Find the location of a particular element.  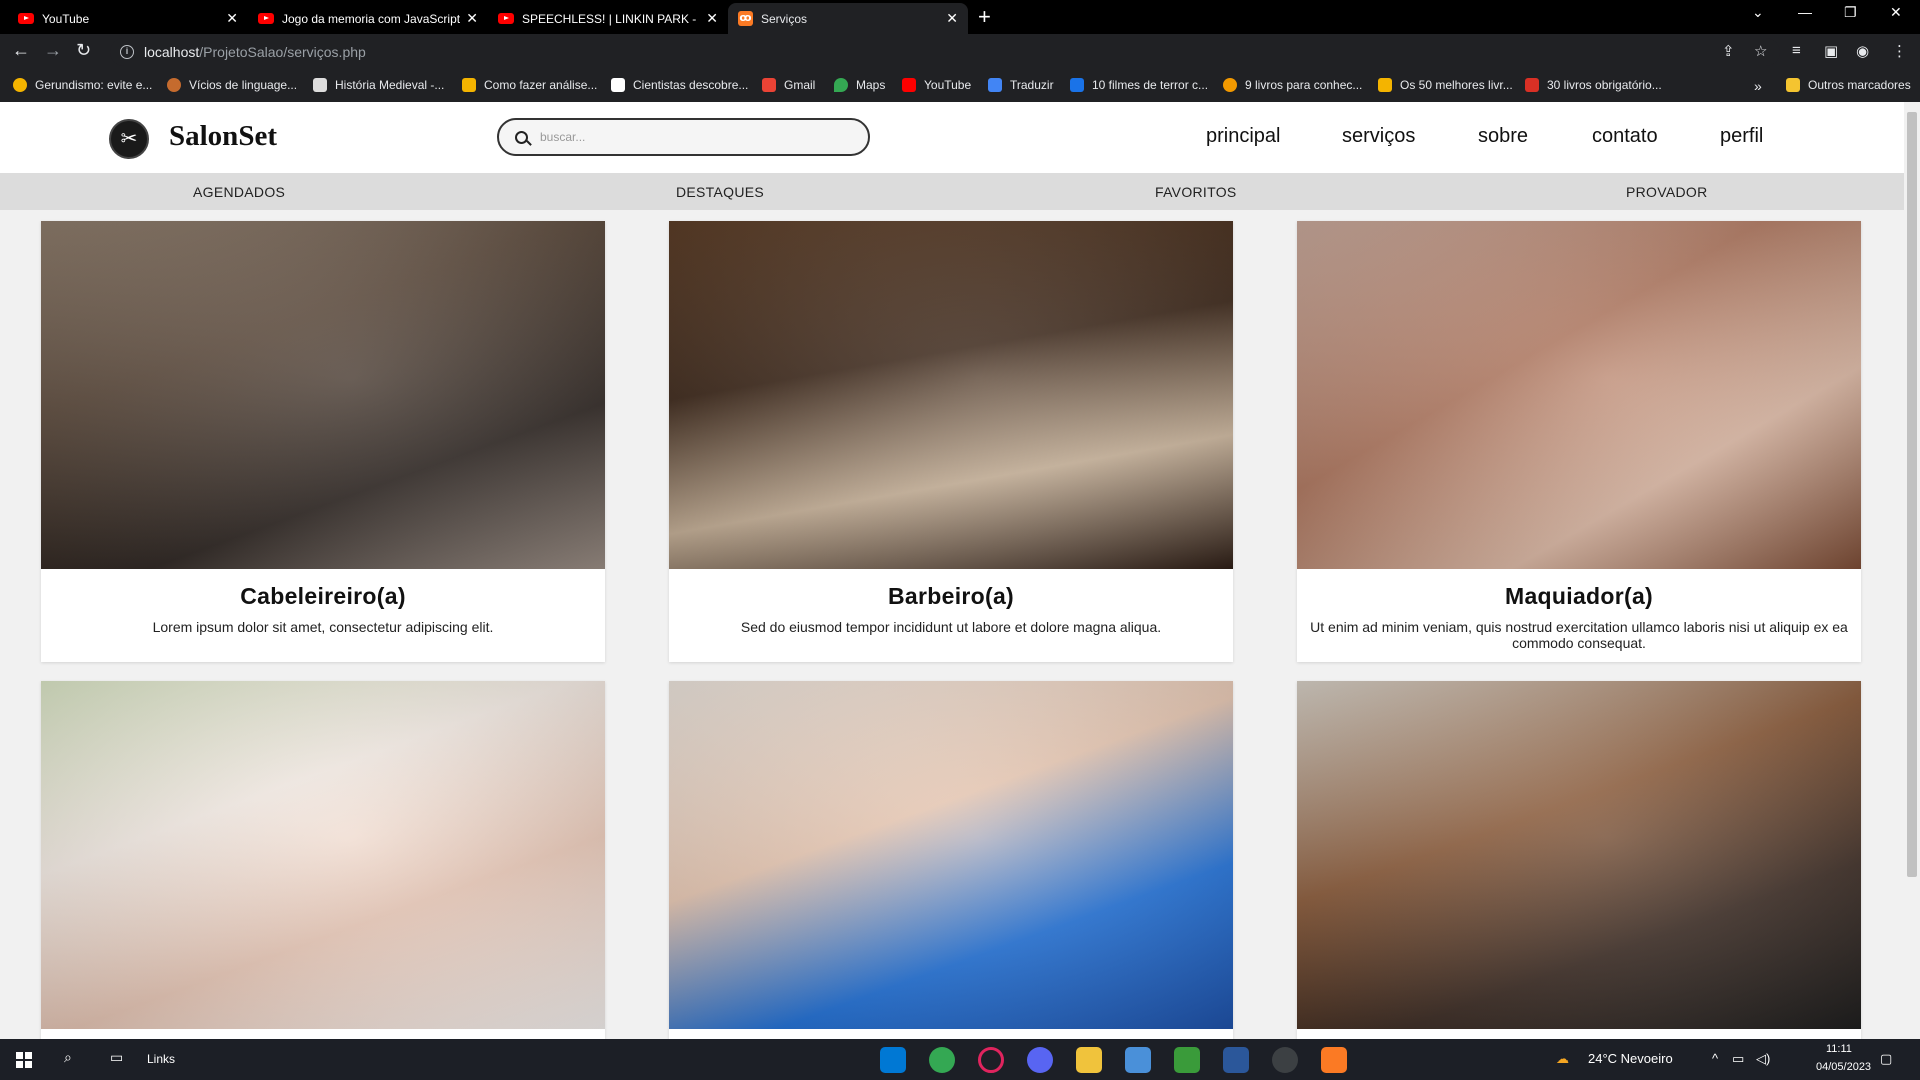

scrollbar-thumb is located at coordinates (1912, 494).